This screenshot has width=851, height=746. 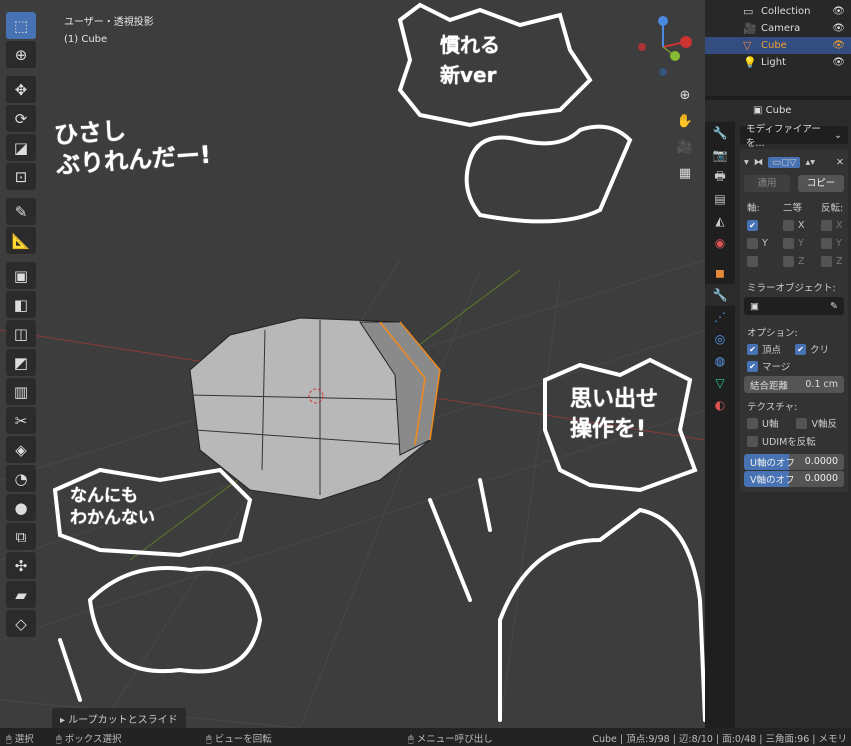 What do you see at coordinates (794, 136) in the screenshot?
I see `add-modifier-dropdown: モディファイアー を... ⌄` at bounding box center [794, 136].